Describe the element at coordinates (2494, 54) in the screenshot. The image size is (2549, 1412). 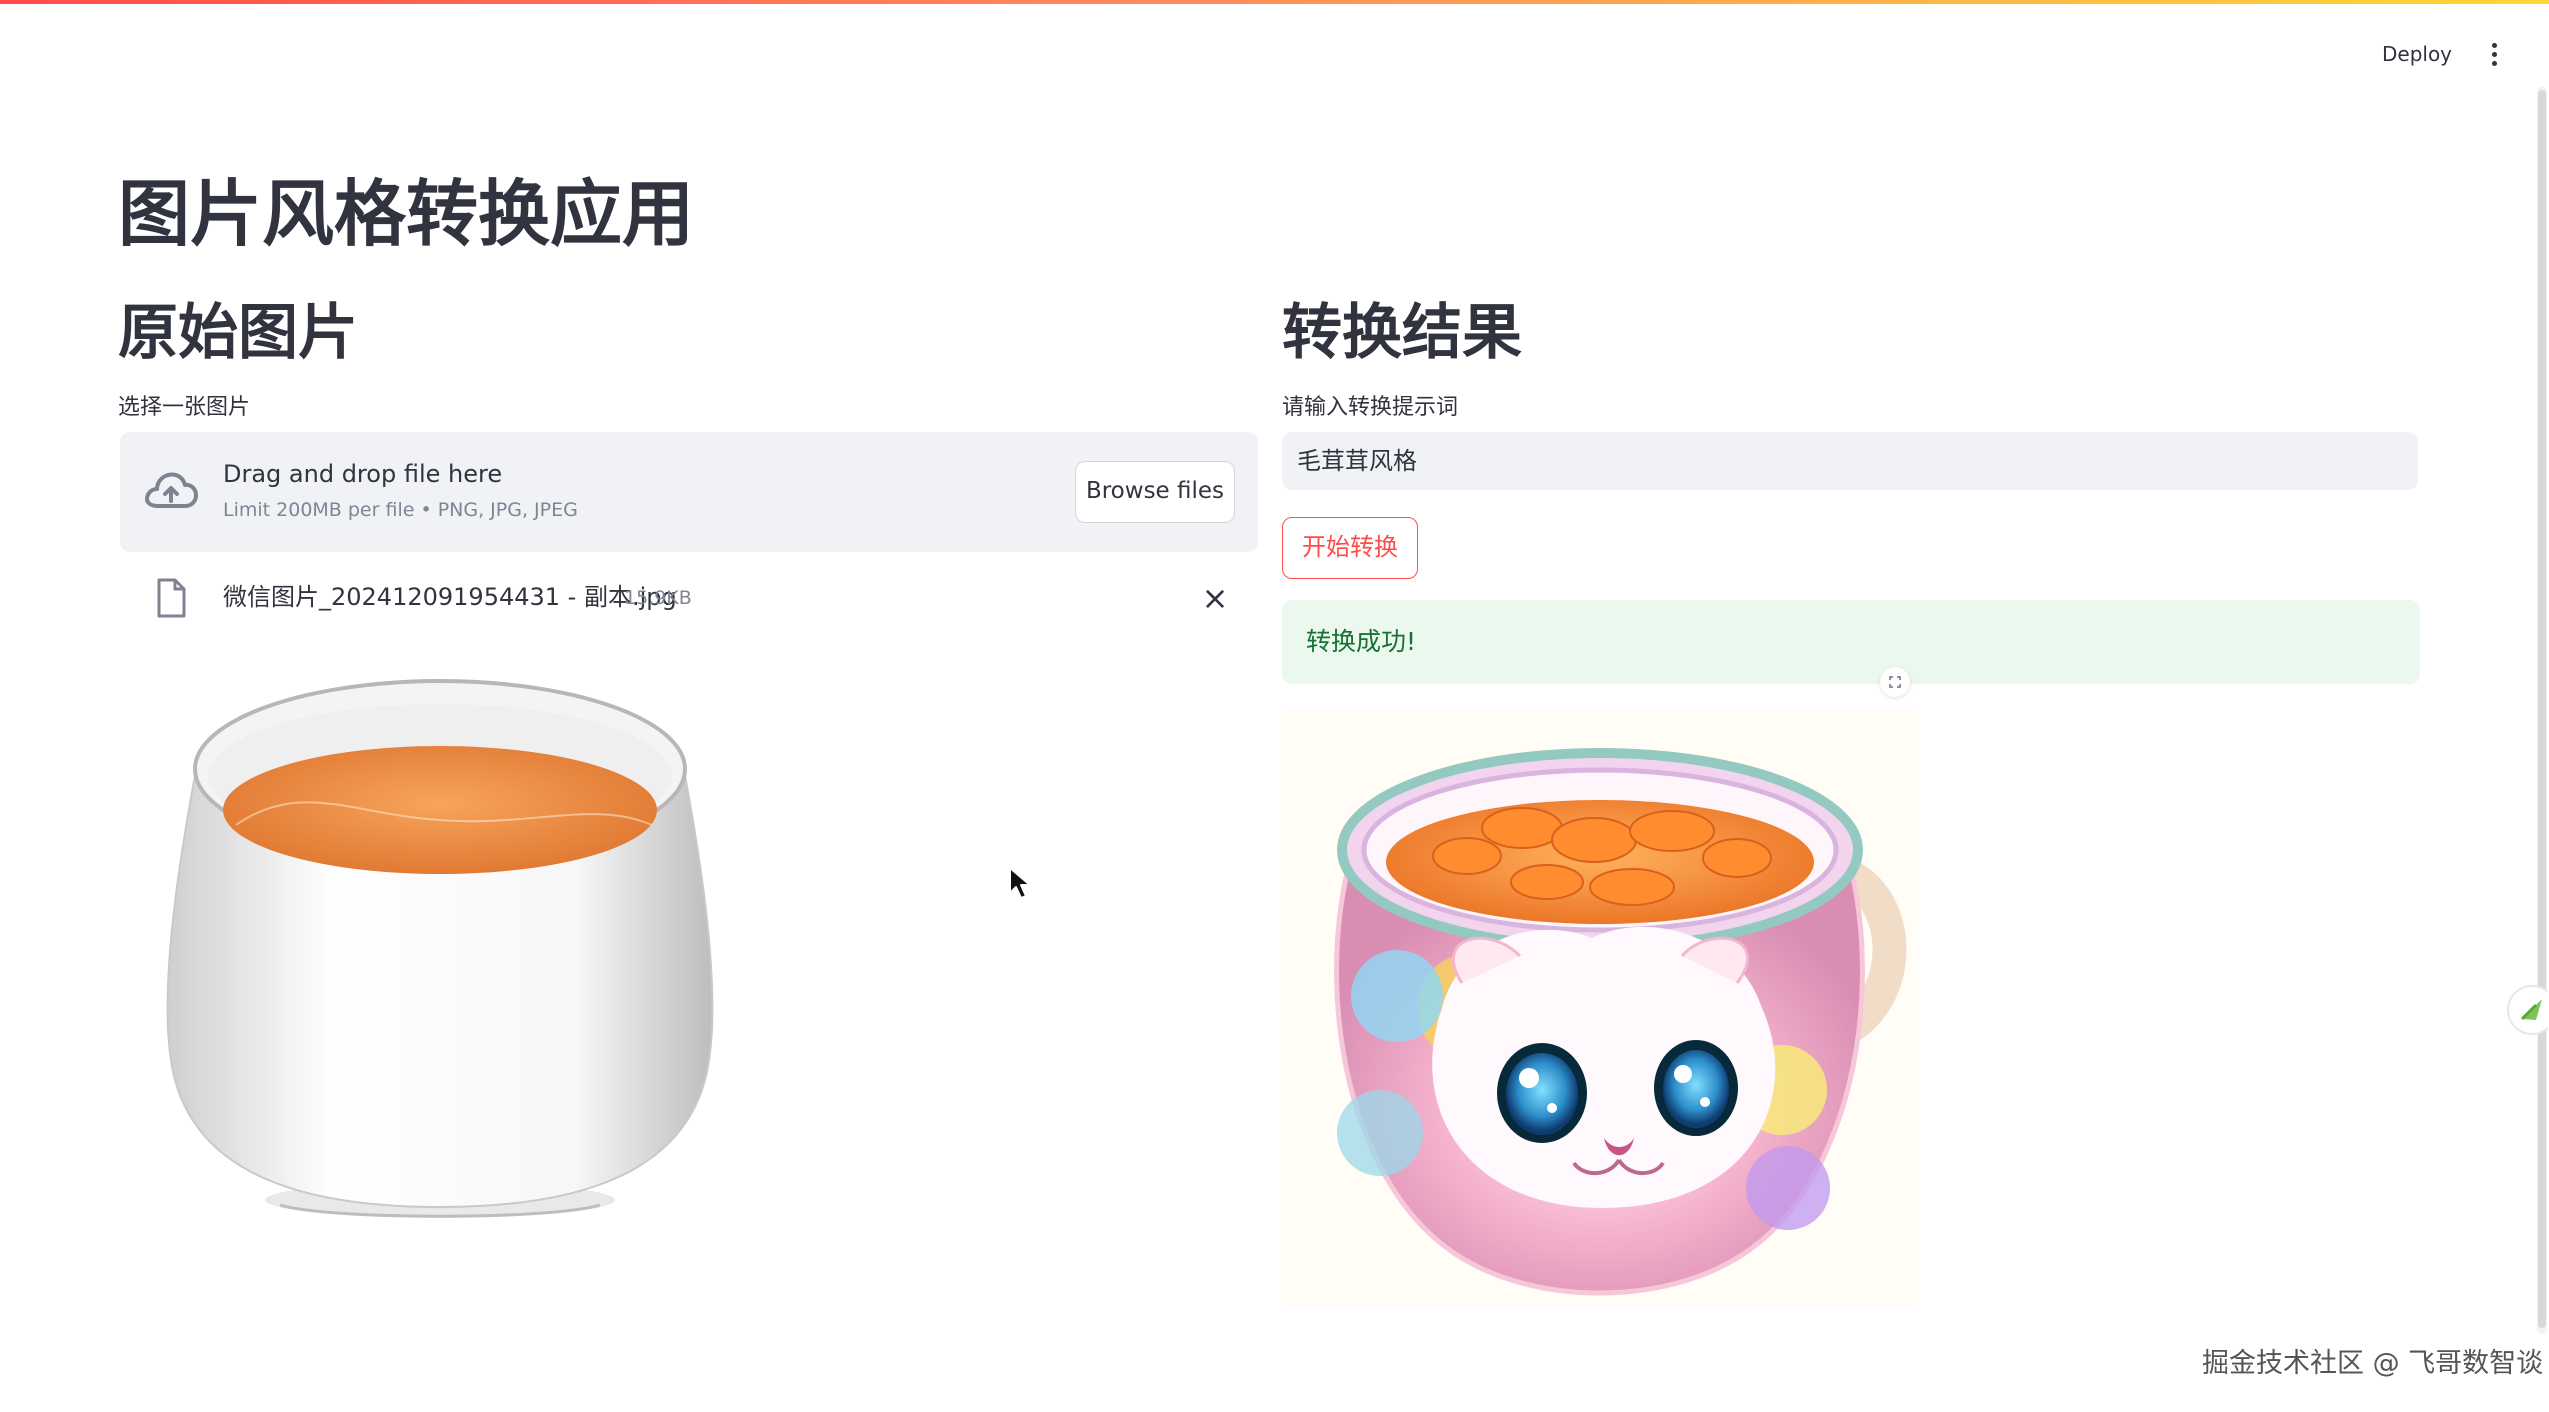
I see `more-vertical-icon` at that location.